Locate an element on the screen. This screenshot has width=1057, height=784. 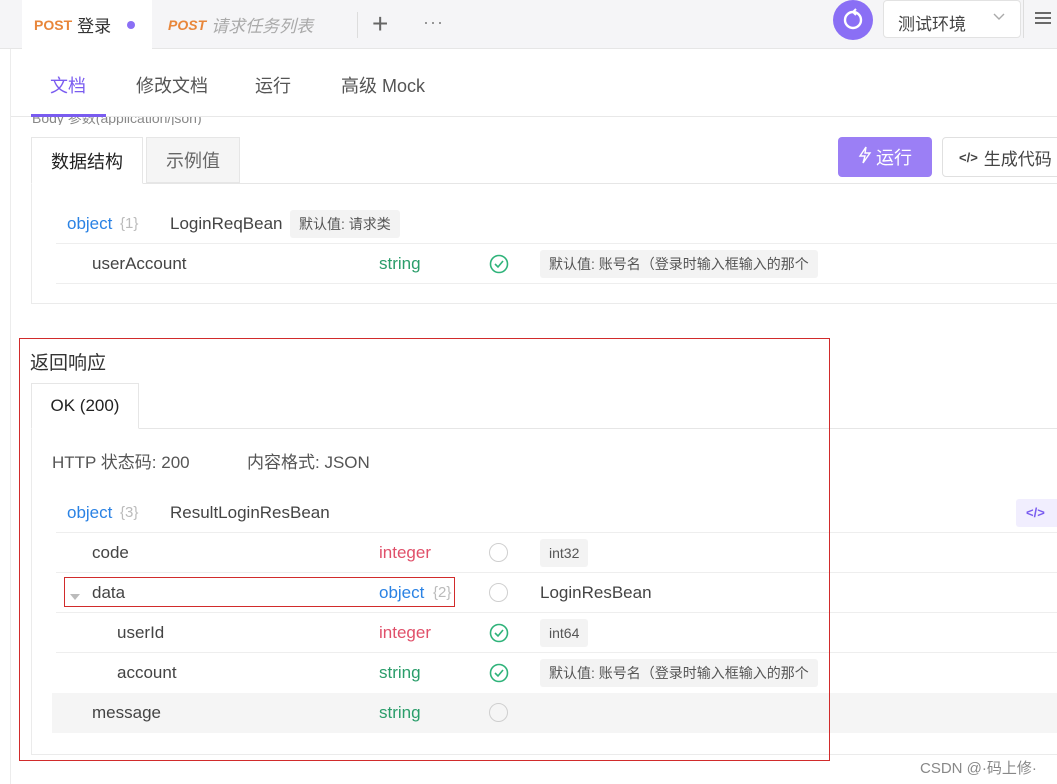
default-value-tag: 默认值: 请求类 is located at coordinates (345, 224).